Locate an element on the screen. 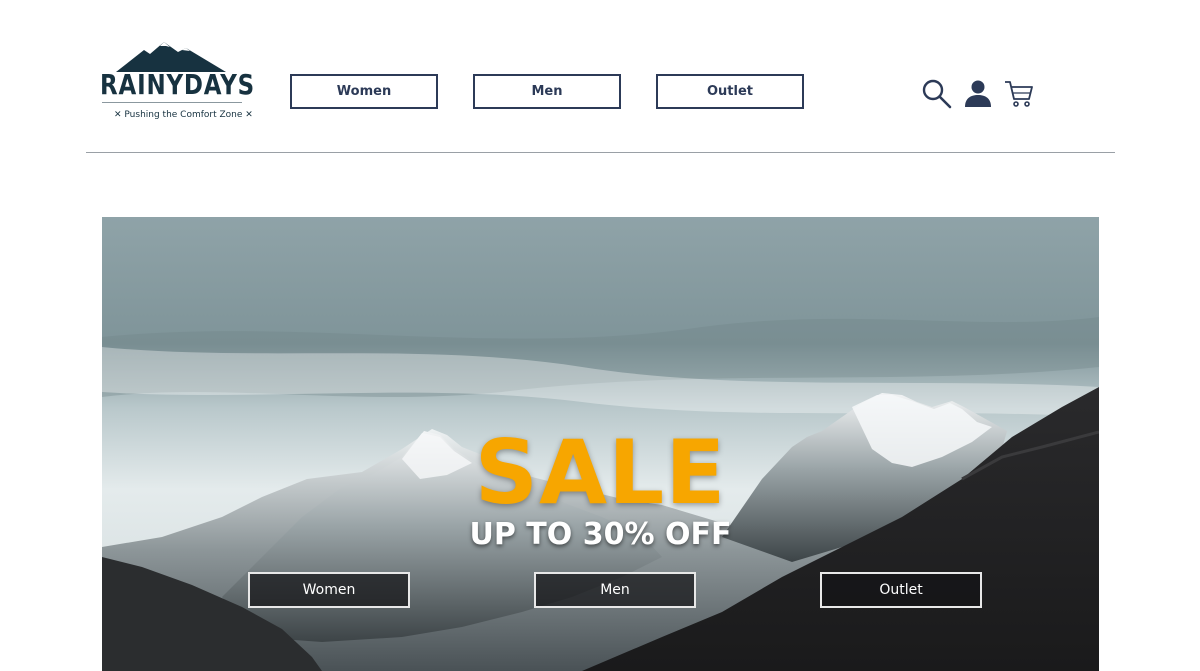 The height and width of the screenshot is (671, 1200). sale-title: SALE is located at coordinates (600, 472).